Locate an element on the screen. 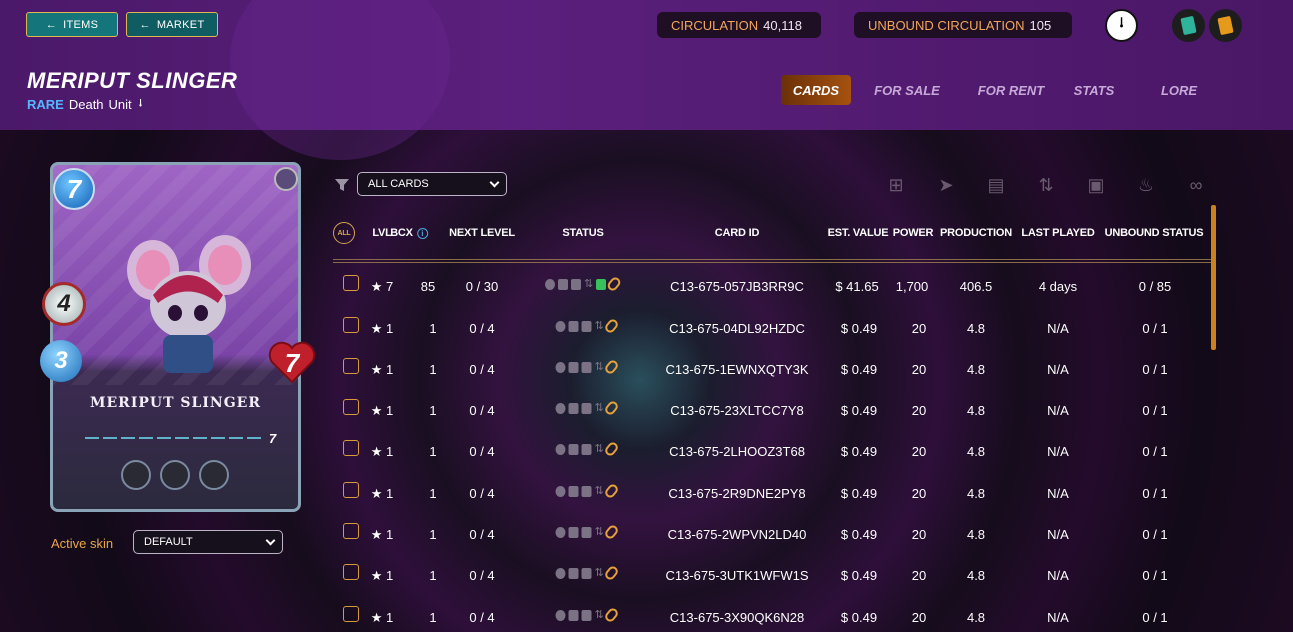 This screenshot has width=1293, height=632. select-all-button: ALL is located at coordinates (344, 233).